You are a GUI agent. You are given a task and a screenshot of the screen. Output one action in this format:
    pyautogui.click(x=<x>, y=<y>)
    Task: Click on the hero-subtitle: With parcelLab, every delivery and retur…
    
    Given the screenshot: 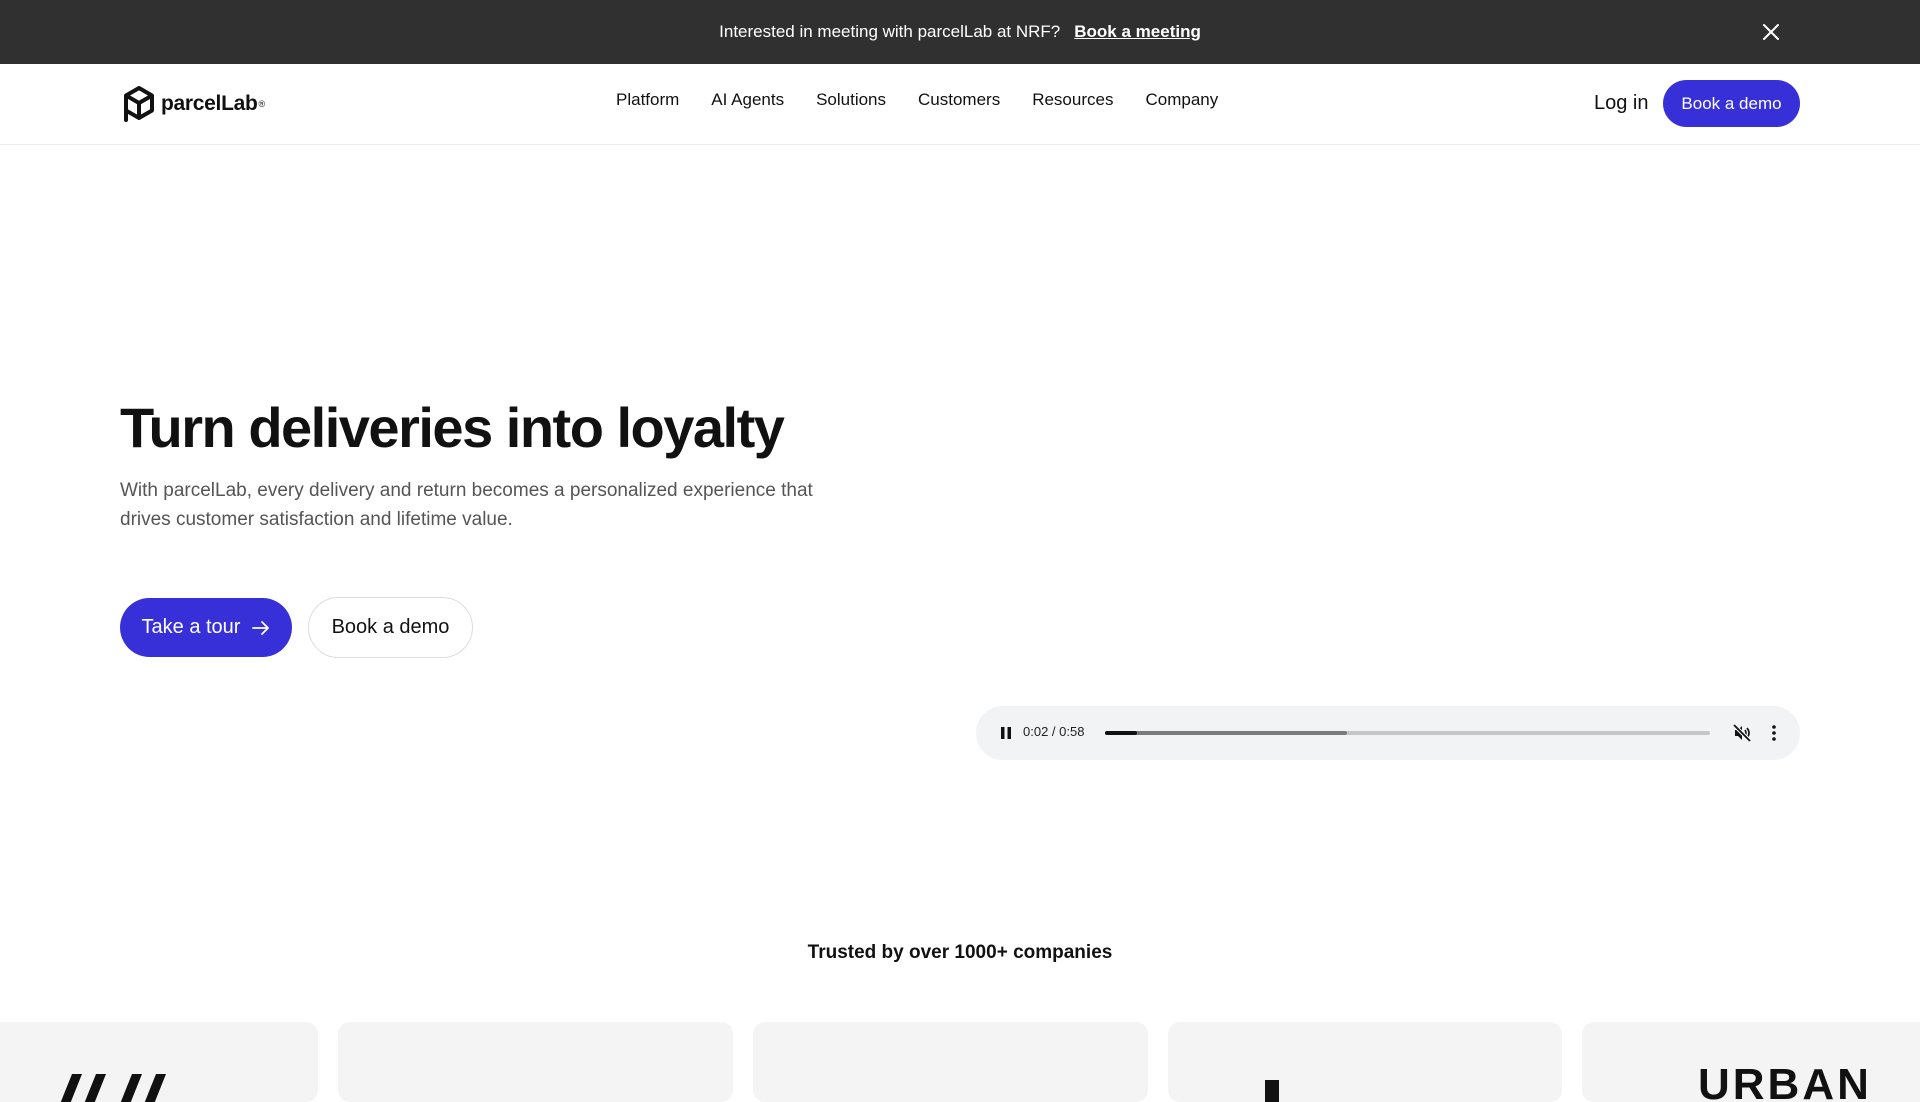 What is the action you would take?
    pyautogui.click(x=466, y=505)
    